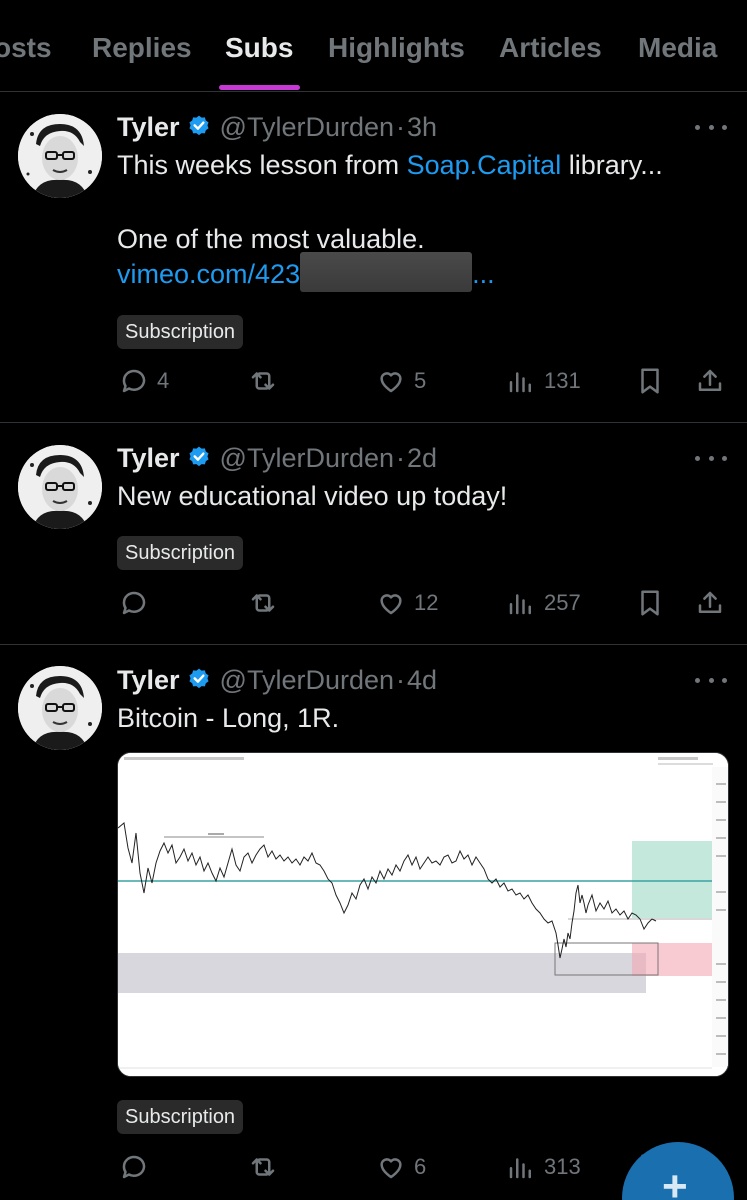 This screenshot has width=747, height=1200. I want to click on post-header: Tyler @TylerDurden · 3h, so click(277, 127).